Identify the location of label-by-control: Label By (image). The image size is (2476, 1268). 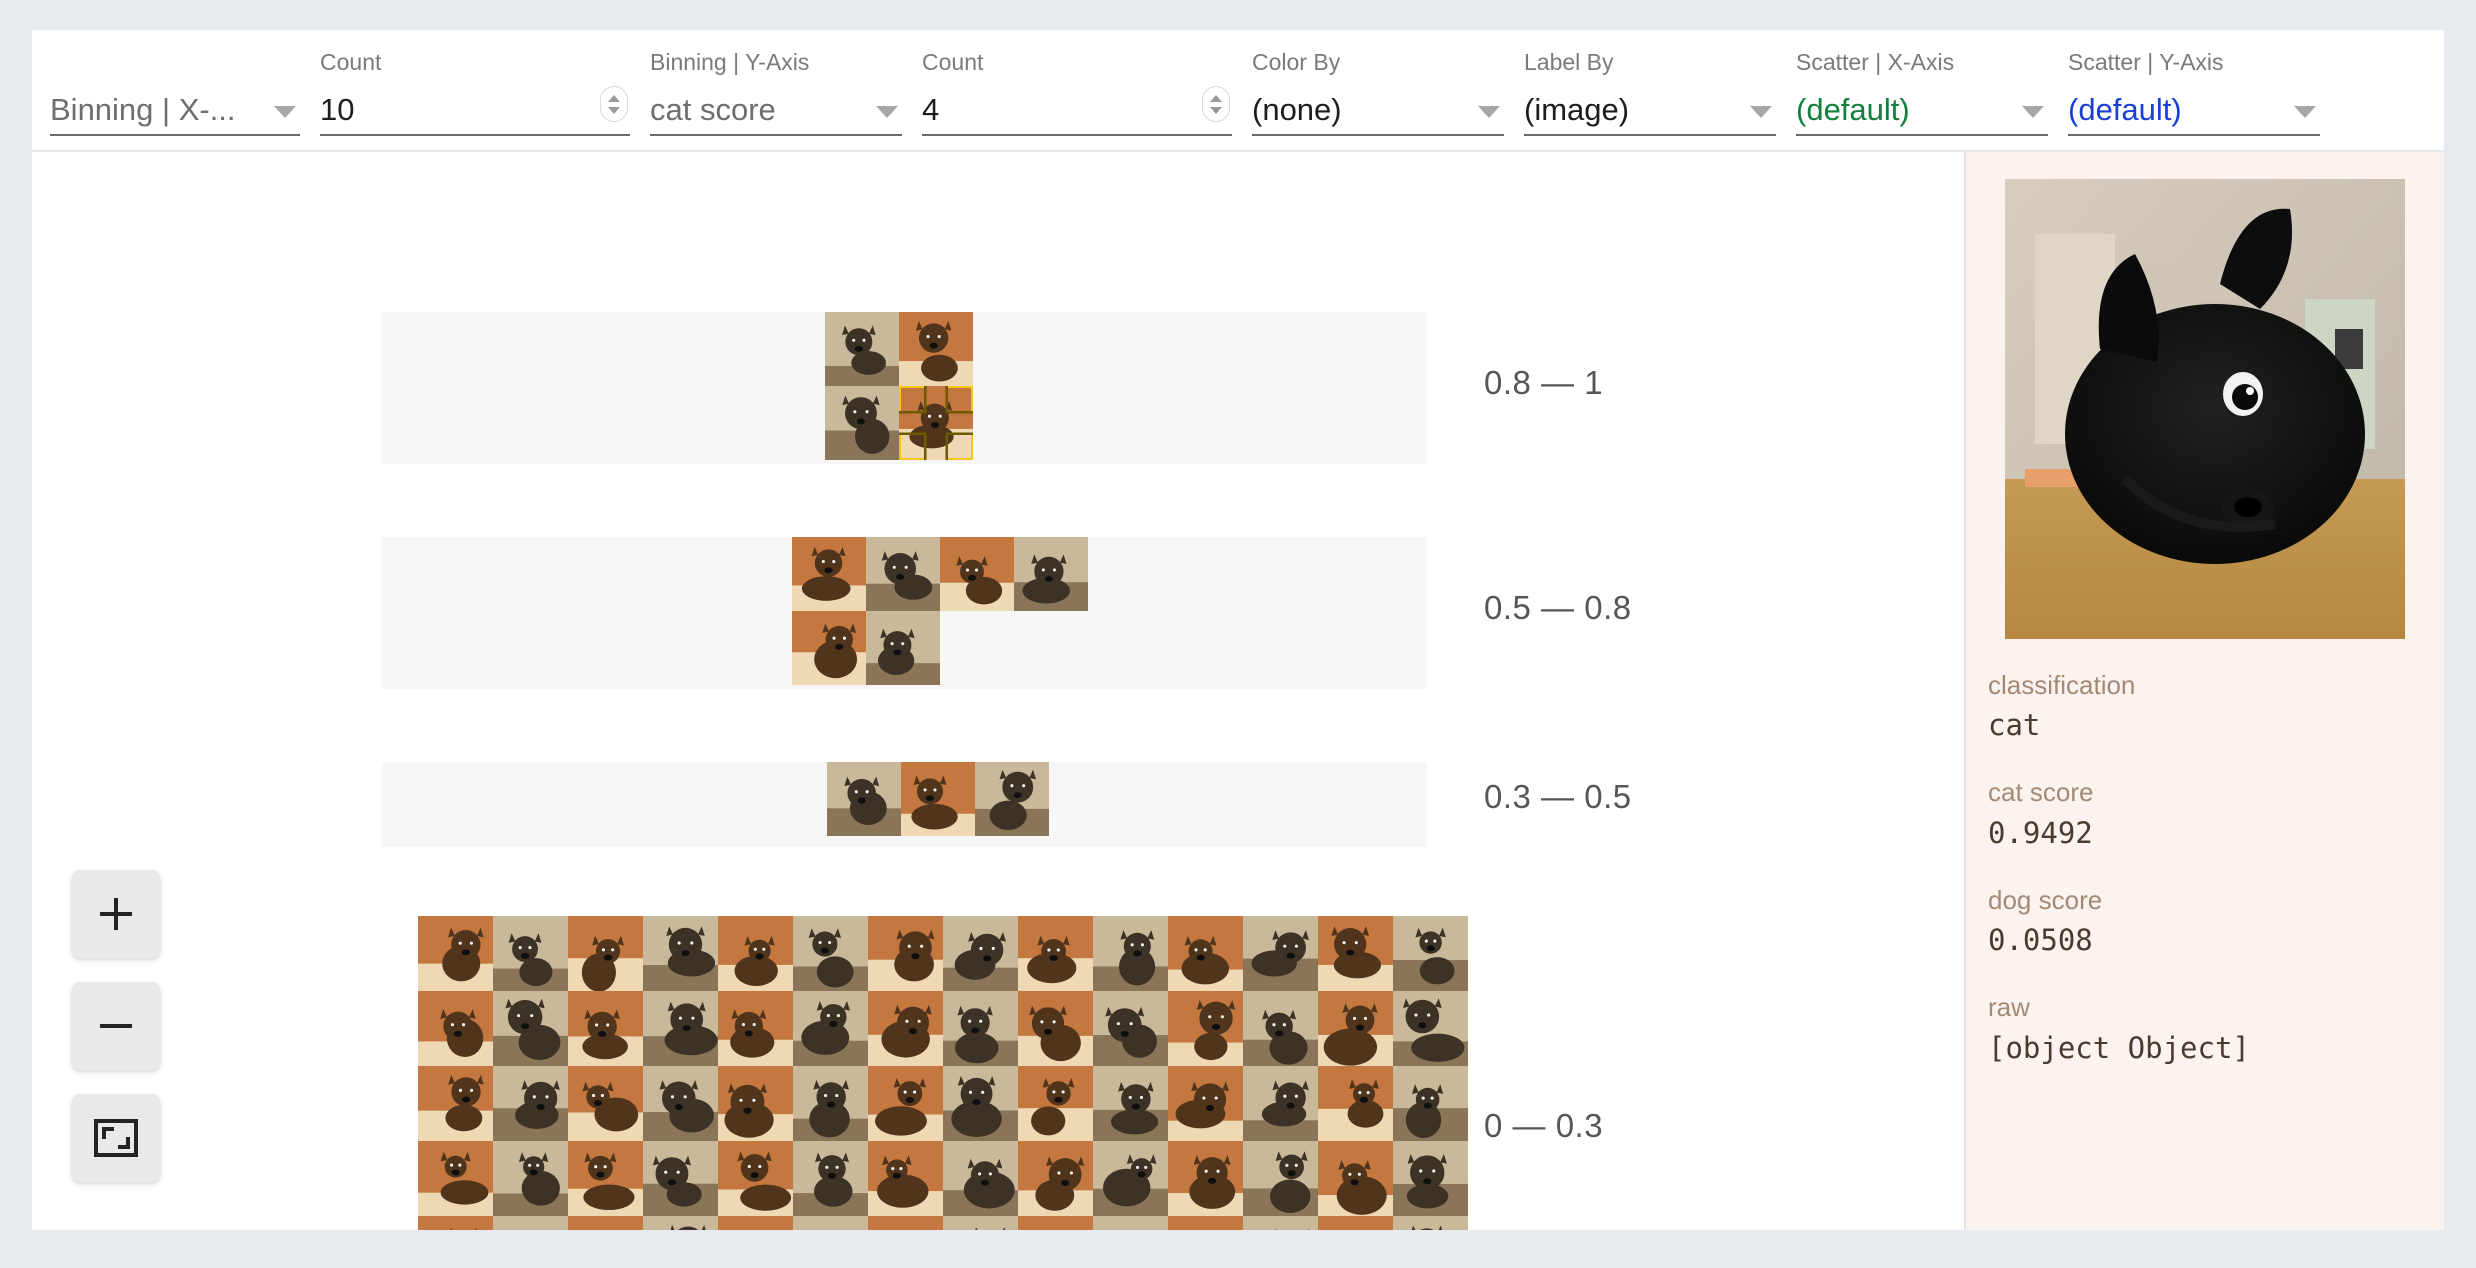
(1650, 100).